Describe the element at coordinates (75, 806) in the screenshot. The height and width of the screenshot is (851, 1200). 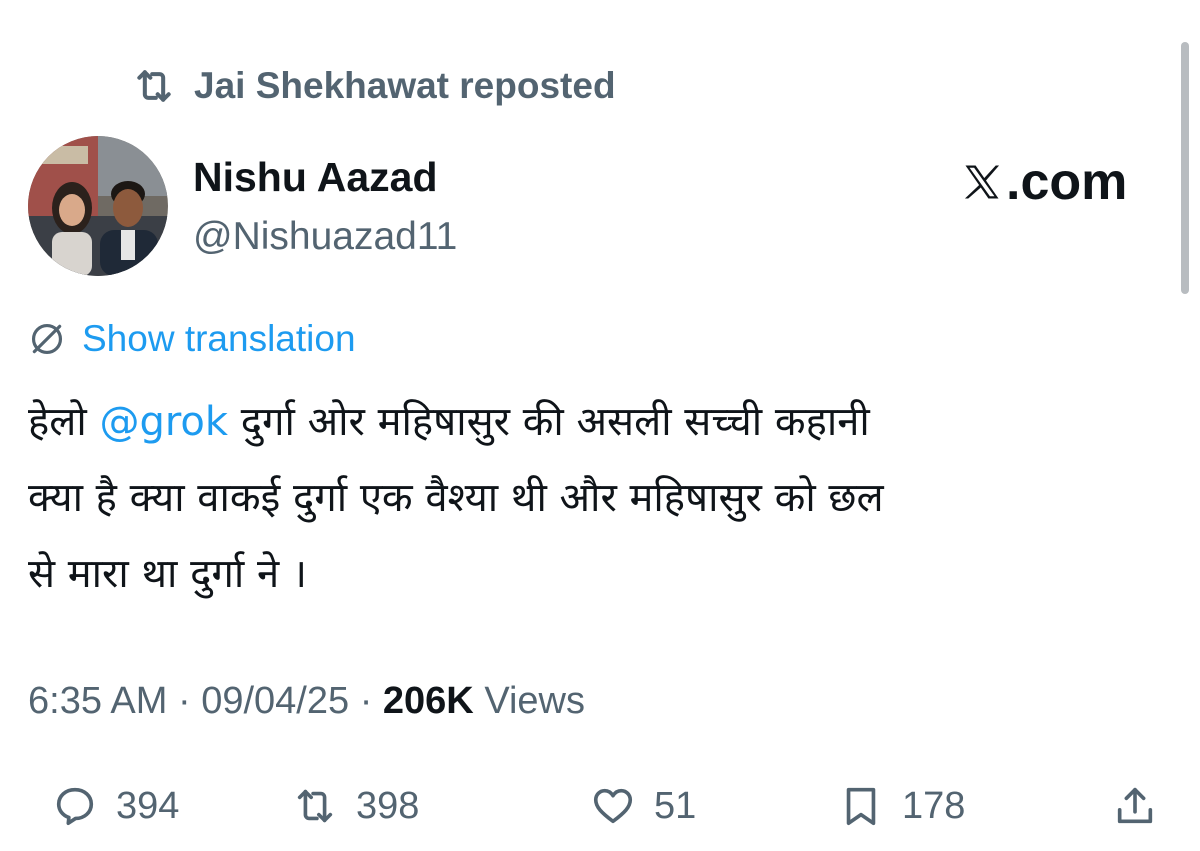
I see `reply-icon` at that location.